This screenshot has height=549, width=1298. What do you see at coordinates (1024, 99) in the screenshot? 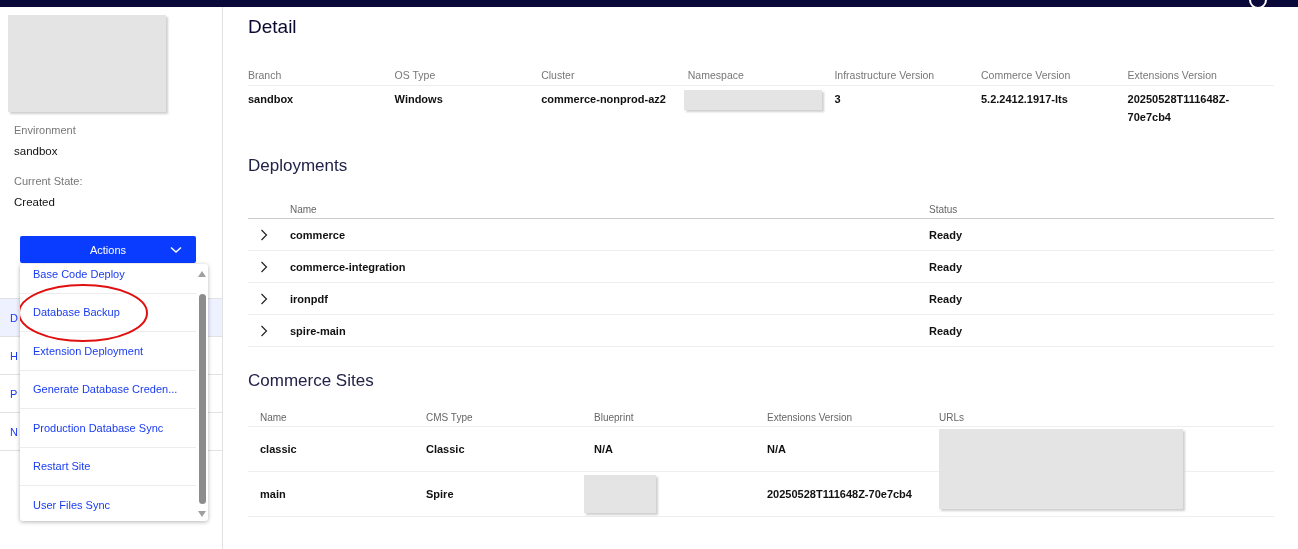
I see `table-cell-text: 5.2.2412.1917-lts` at bounding box center [1024, 99].